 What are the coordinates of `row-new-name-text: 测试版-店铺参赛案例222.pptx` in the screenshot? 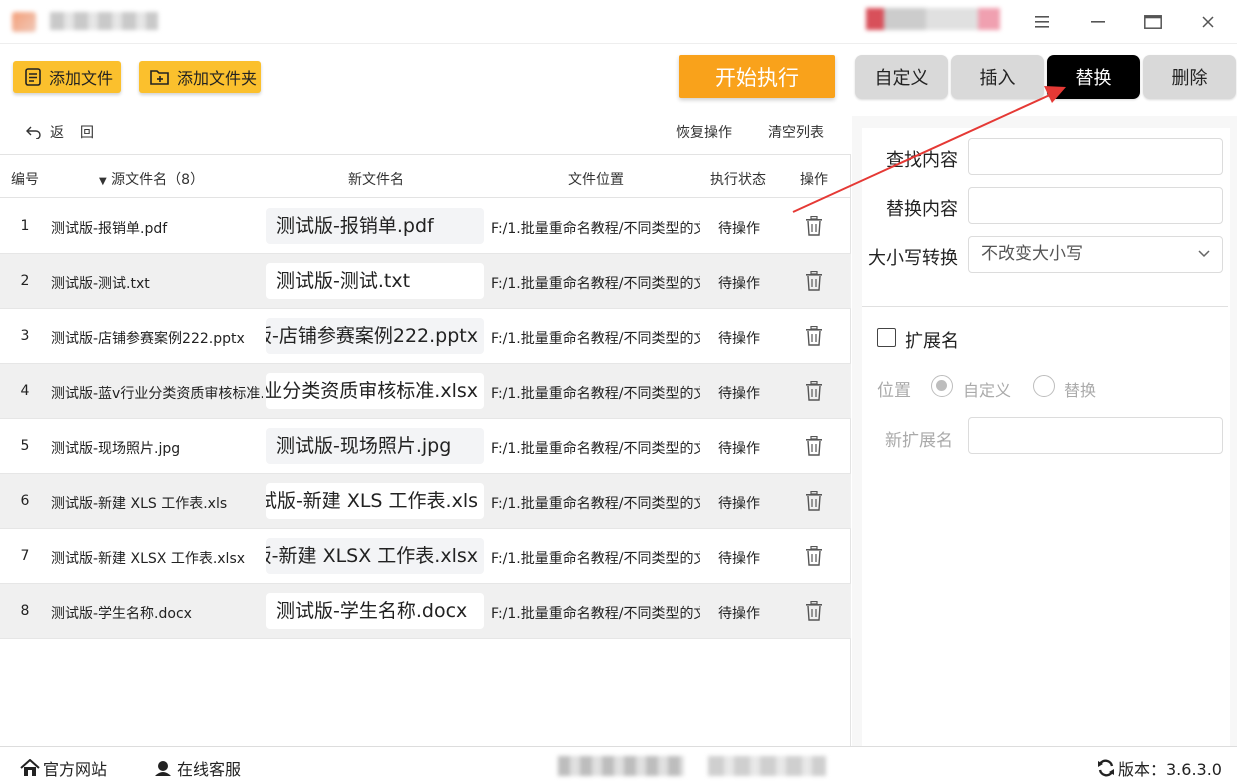 It's located at (372, 336).